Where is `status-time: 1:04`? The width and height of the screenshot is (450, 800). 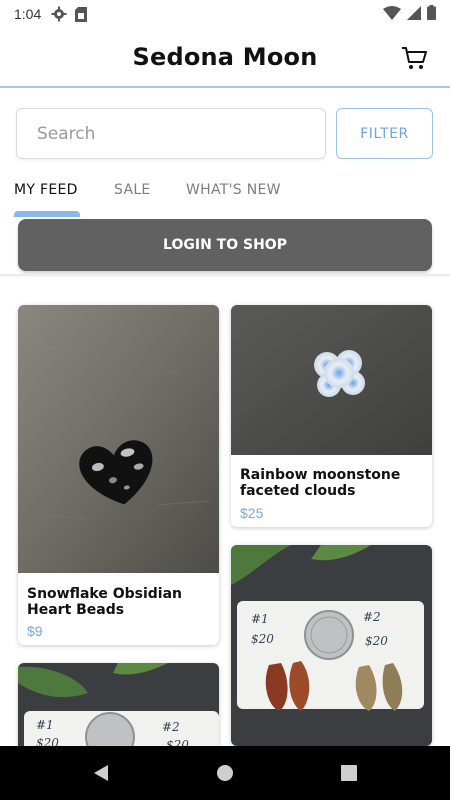
status-time: 1:04 is located at coordinates (28, 14).